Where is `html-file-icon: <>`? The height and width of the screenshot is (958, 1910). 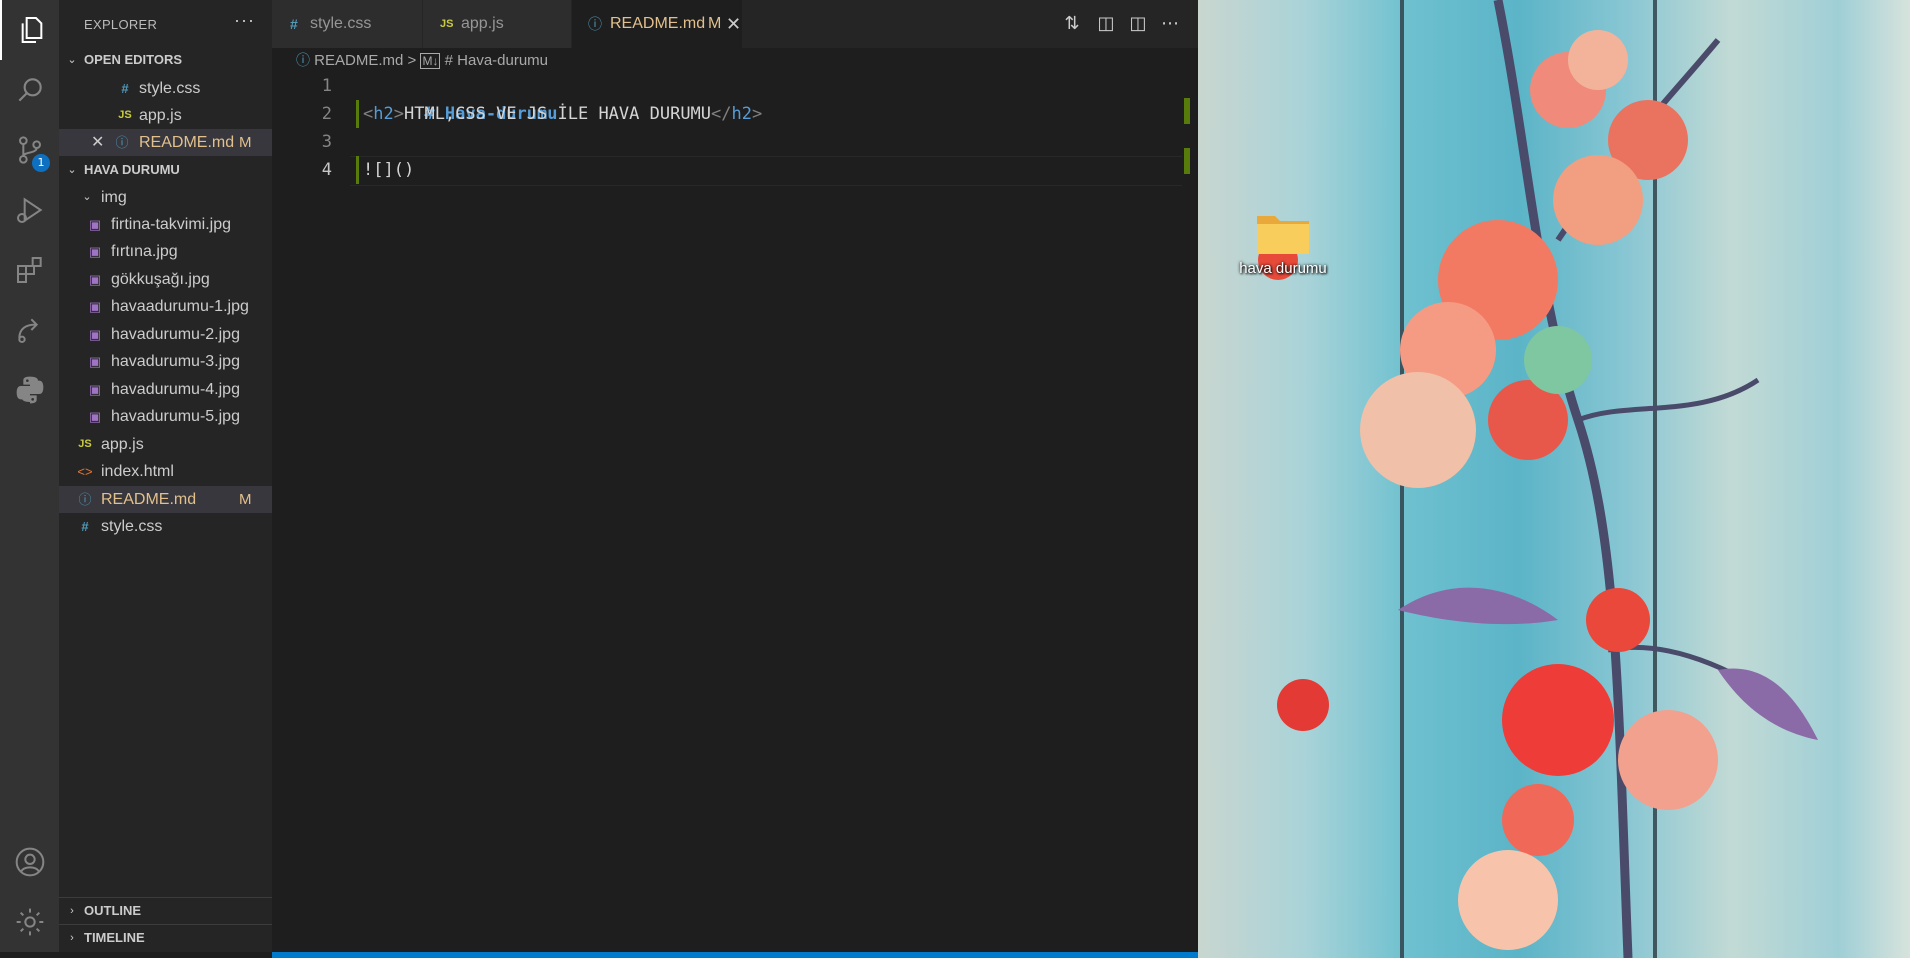
html-file-icon: <> is located at coordinates (85, 471).